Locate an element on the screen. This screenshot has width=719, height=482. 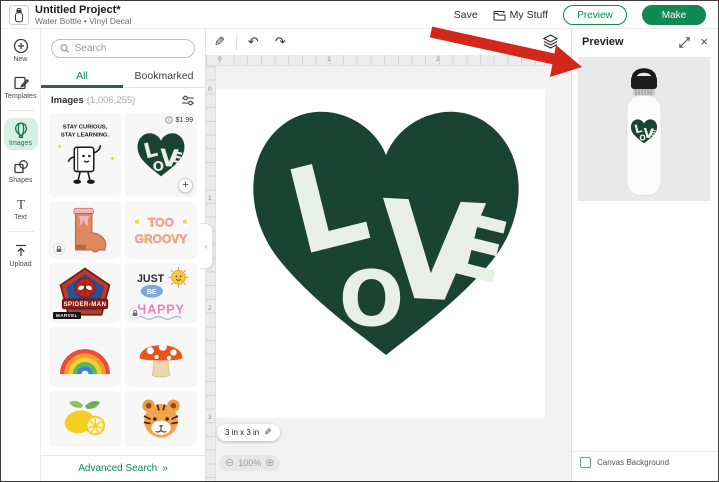
panel-collapse-handle: ‹ is located at coordinates (206, 246).